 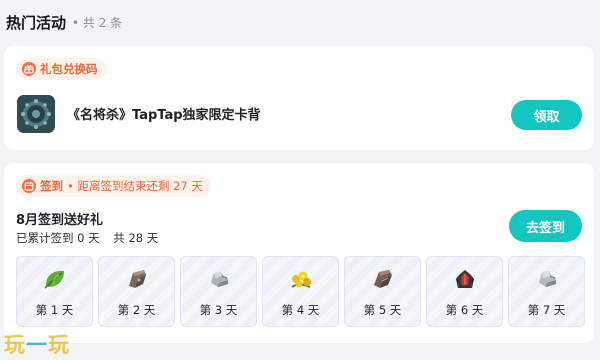 What do you see at coordinates (382, 291) in the screenshot?
I see `reward-day-5: 第 5 天` at bounding box center [382, 291].